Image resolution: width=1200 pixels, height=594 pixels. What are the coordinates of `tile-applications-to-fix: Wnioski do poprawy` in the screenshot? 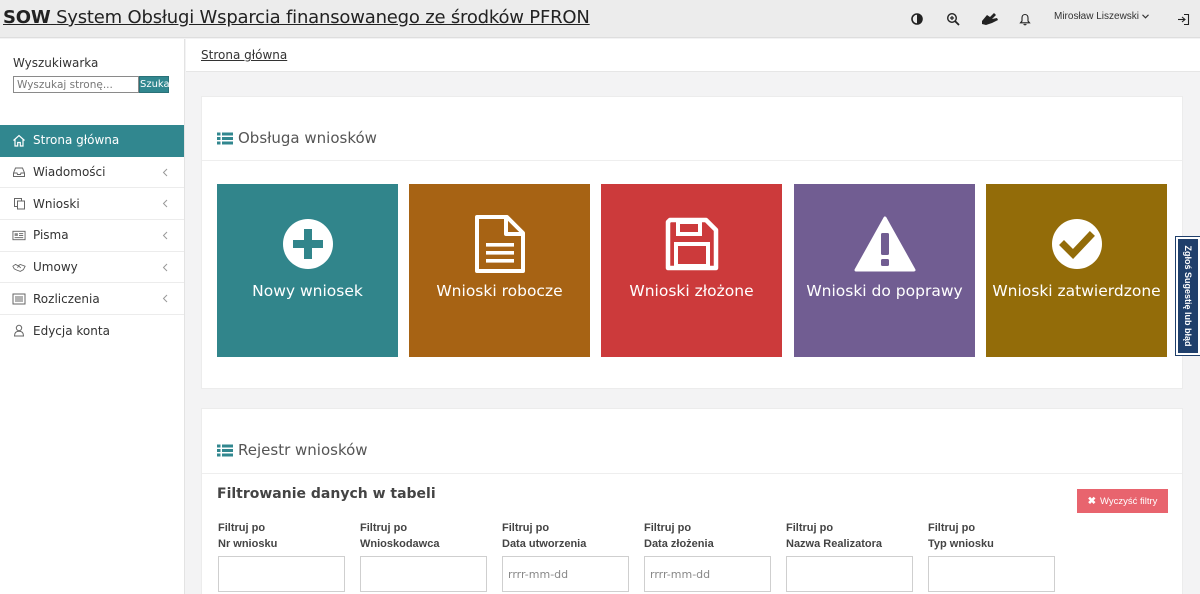 It's located at (884, 270).